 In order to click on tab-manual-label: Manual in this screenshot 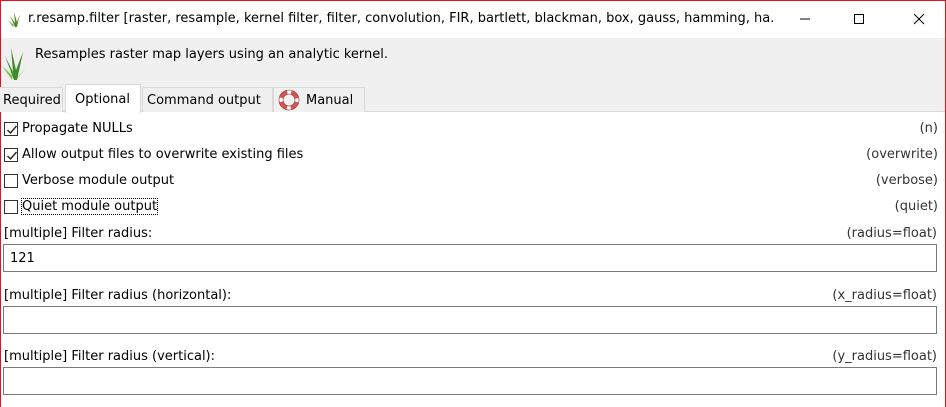, I will do `click(330, 100)`.